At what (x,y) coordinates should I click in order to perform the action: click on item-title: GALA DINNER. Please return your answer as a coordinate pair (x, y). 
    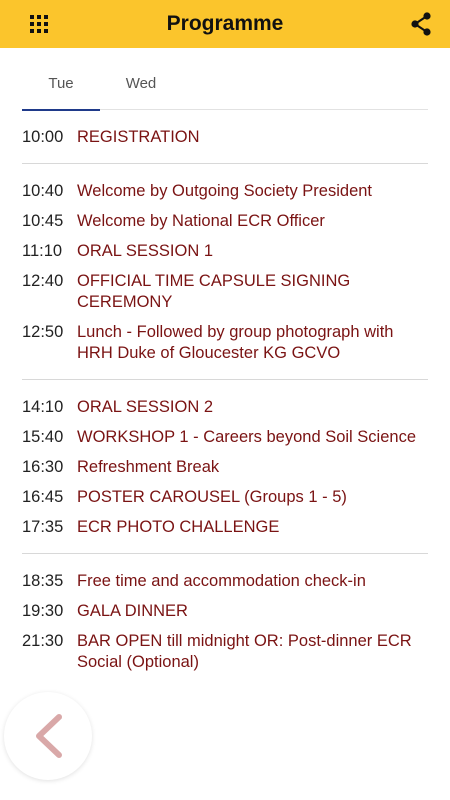
    Looking at the image, I should click on (132, 611).